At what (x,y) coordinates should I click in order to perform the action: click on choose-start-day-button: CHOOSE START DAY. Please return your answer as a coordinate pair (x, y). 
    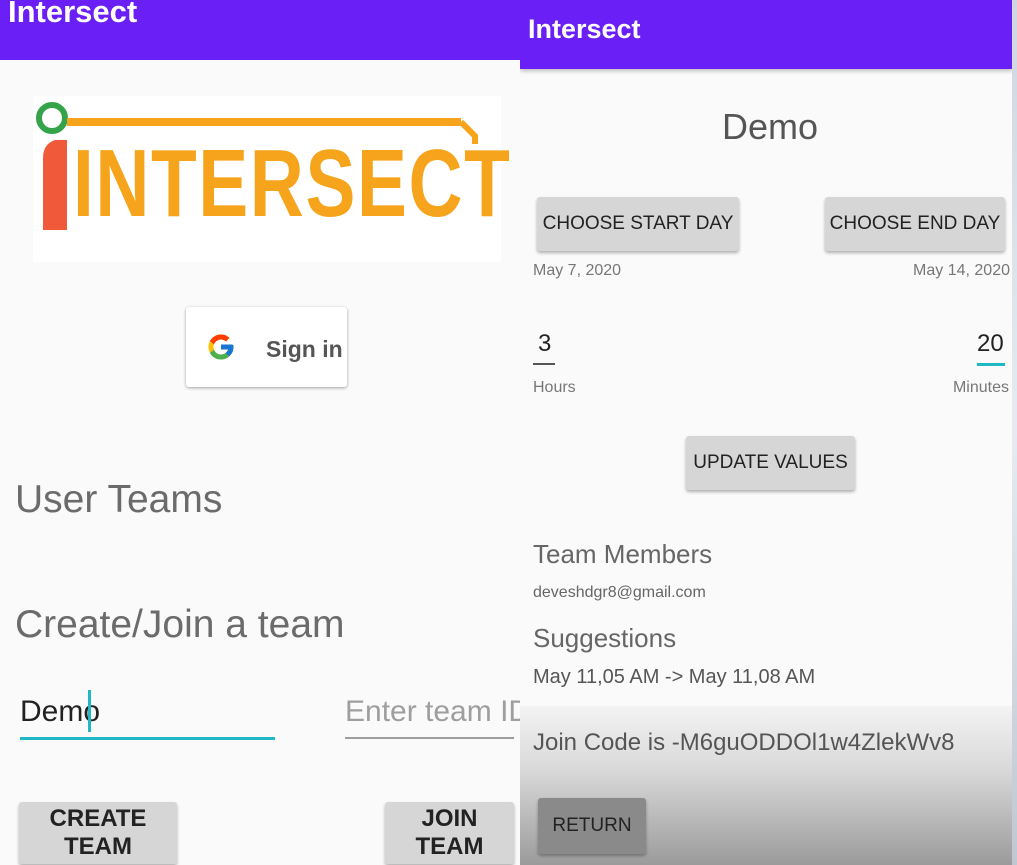
    Looking at the image, I should click on (638, 224).